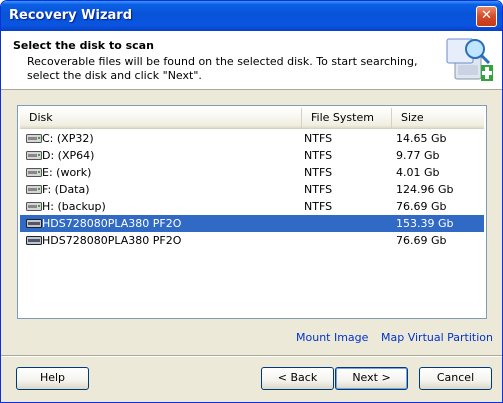 The height and width of the screenshot is (403, 503). I want to click on disk-row: F: (Data) NTFS 124.96 Gb, so click(252, 189).